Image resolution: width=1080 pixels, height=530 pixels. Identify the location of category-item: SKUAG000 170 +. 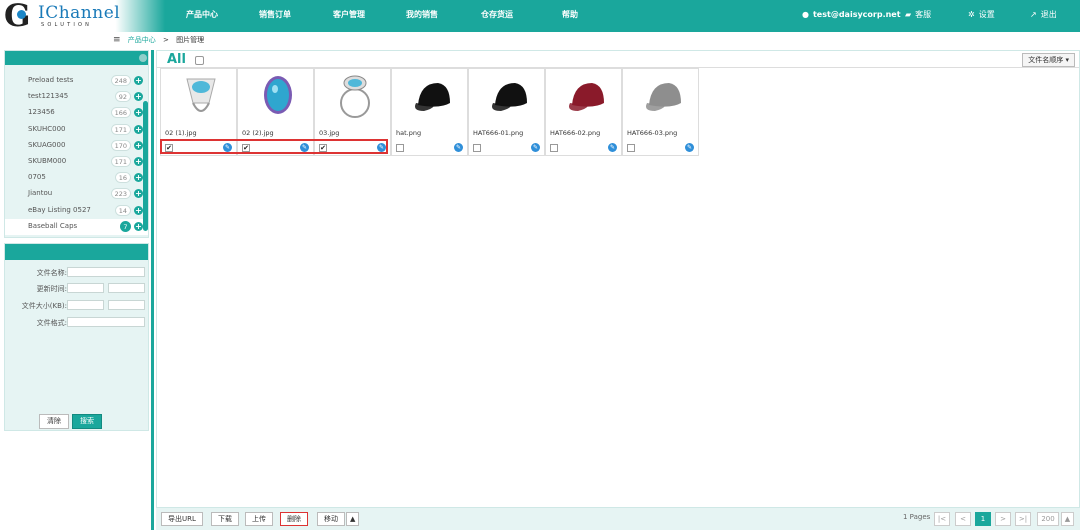
(76, 146).